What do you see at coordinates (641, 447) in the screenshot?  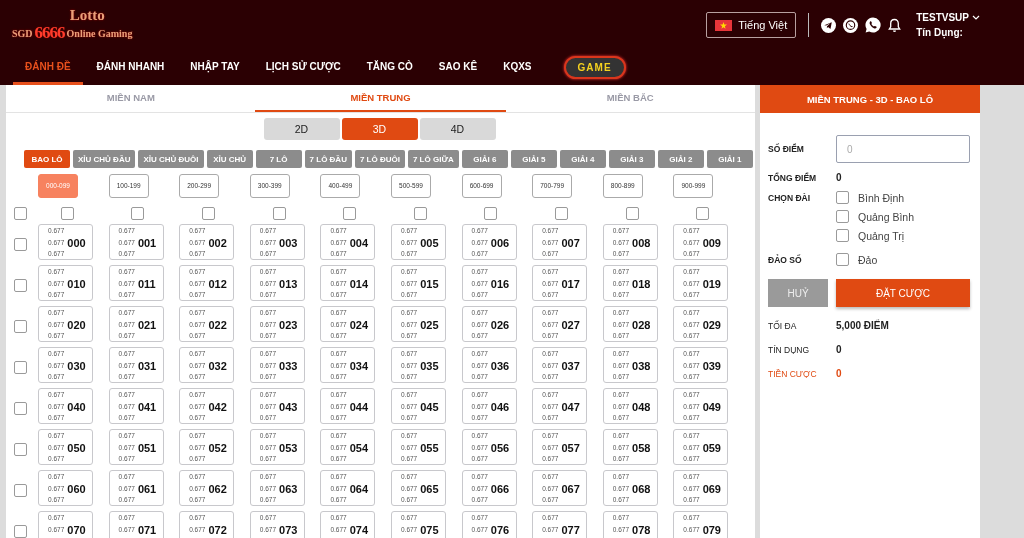 I see `number-label: 058` at bounding box center [641, 447].